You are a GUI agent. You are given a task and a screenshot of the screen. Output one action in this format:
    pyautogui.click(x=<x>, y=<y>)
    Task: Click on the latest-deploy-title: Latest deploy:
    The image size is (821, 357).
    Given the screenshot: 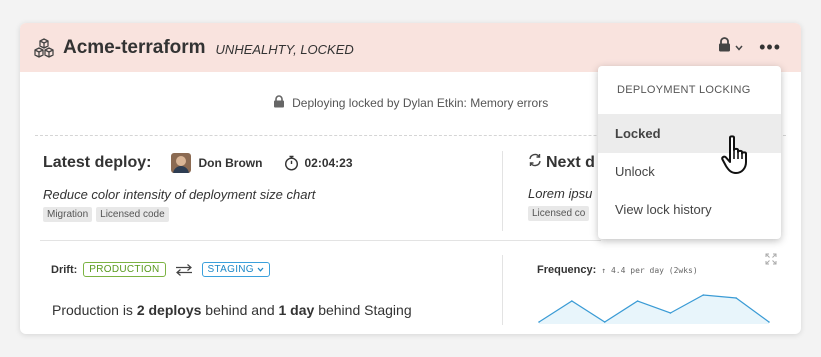 What is the action you would take?
    pyautogui.click(x=97, y=162)
    